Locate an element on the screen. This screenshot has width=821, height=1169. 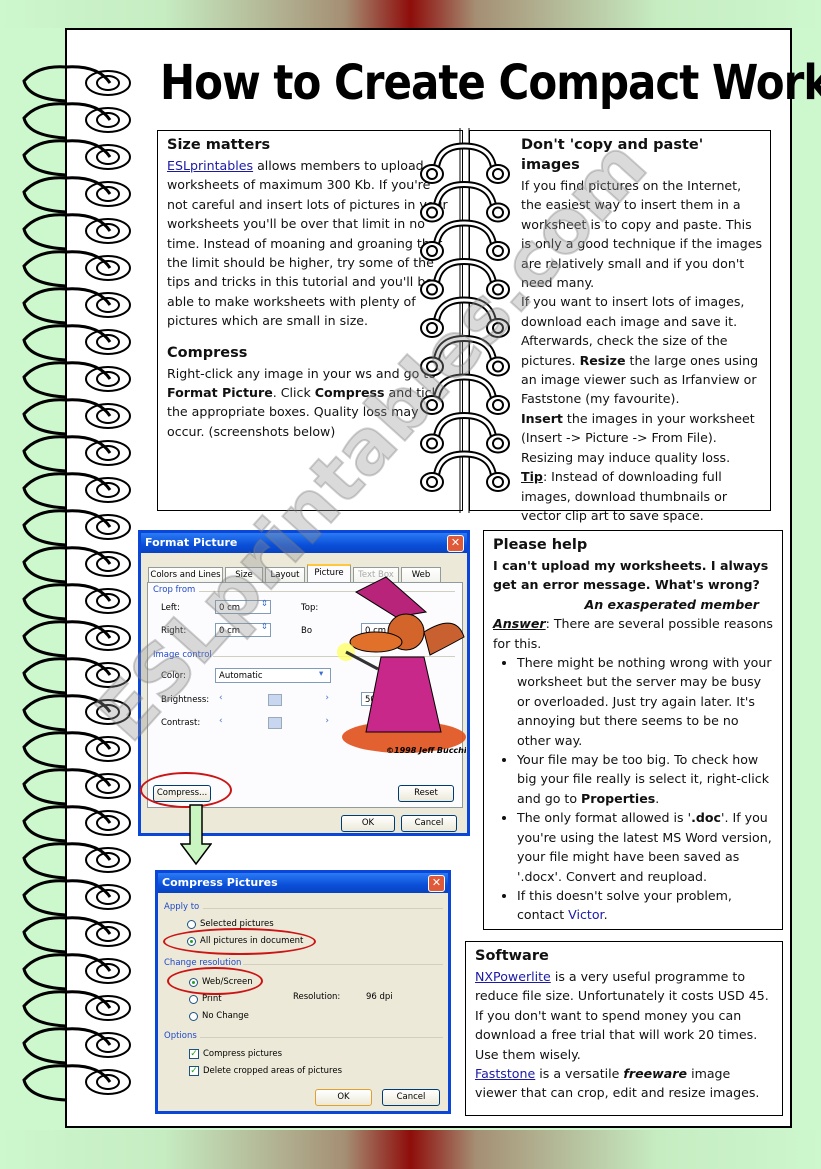
ring-binding is located at coordinates (465, 320).